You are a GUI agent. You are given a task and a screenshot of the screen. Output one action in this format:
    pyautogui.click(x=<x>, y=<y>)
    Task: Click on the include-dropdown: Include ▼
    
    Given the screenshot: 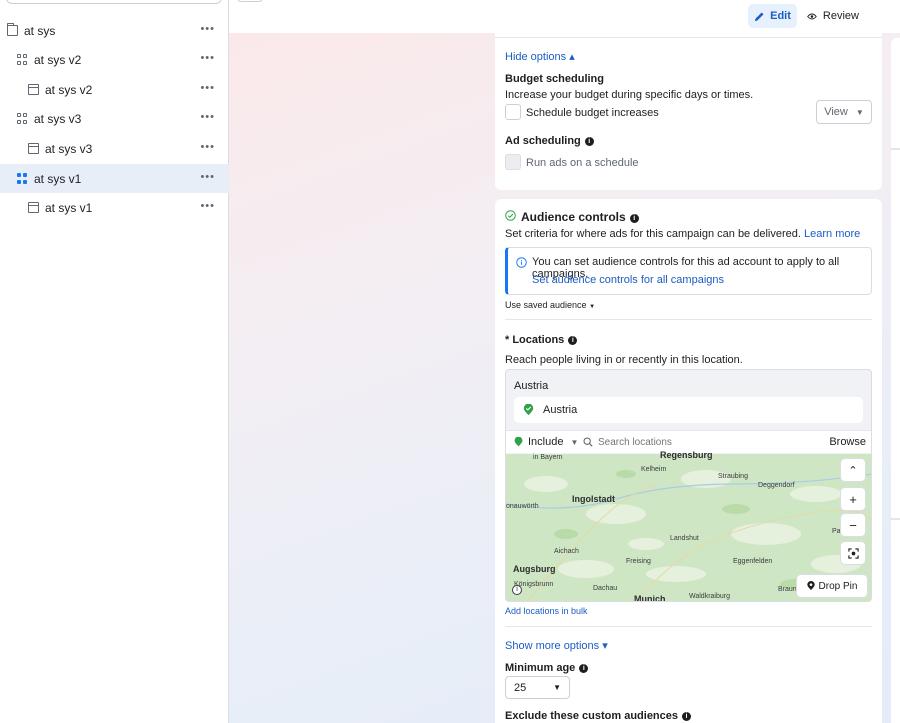 What is the action you would take?
    pyautogui.click(x=553, y=442)
    